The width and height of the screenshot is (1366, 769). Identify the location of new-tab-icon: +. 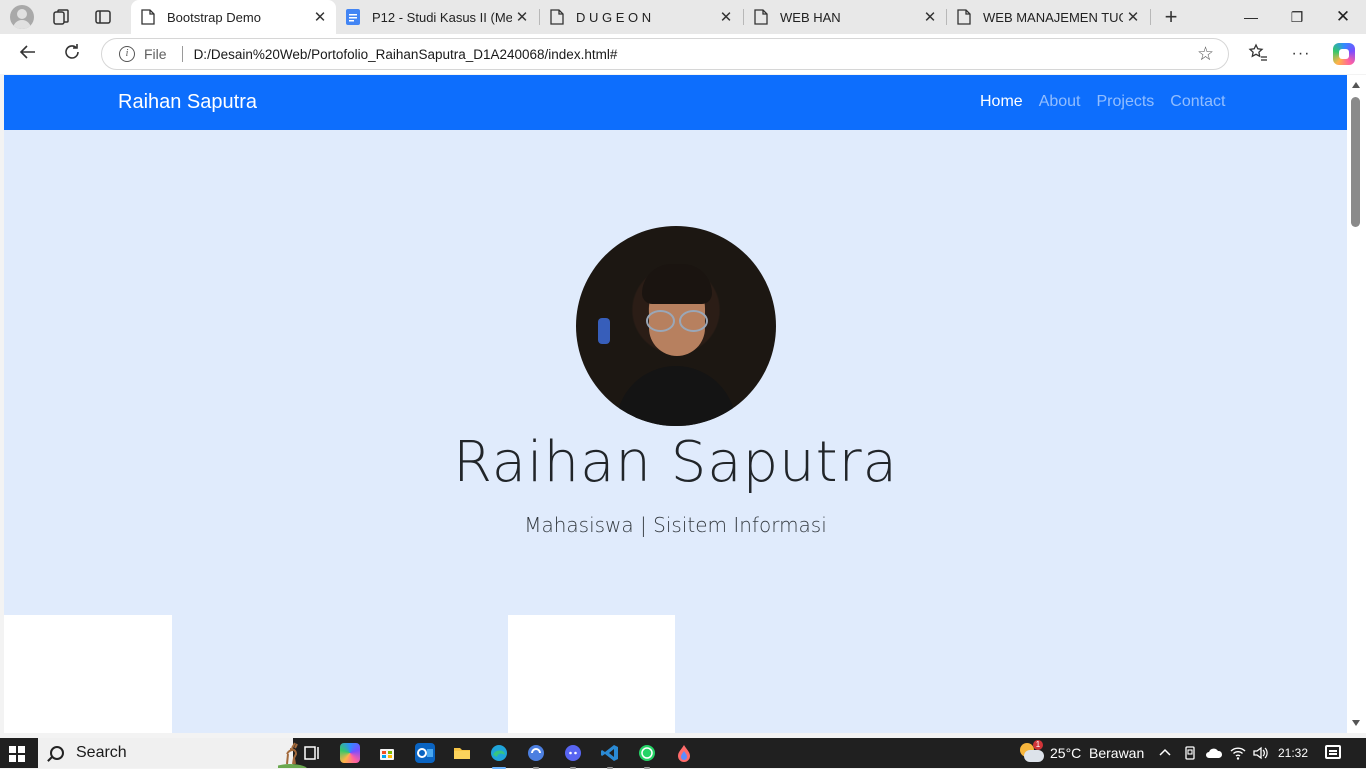
(1171, 17).